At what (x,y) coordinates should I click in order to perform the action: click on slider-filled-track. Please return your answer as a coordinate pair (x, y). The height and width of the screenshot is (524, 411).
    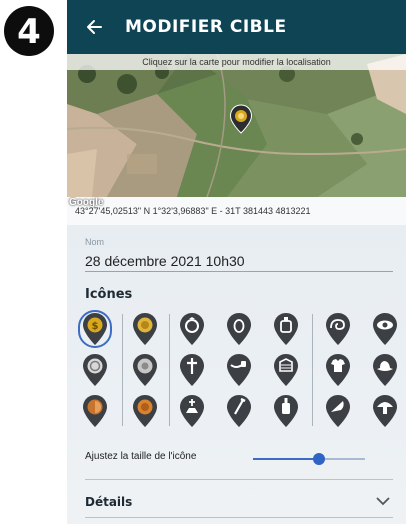
    Looking at the image, I should click on (286, 459).